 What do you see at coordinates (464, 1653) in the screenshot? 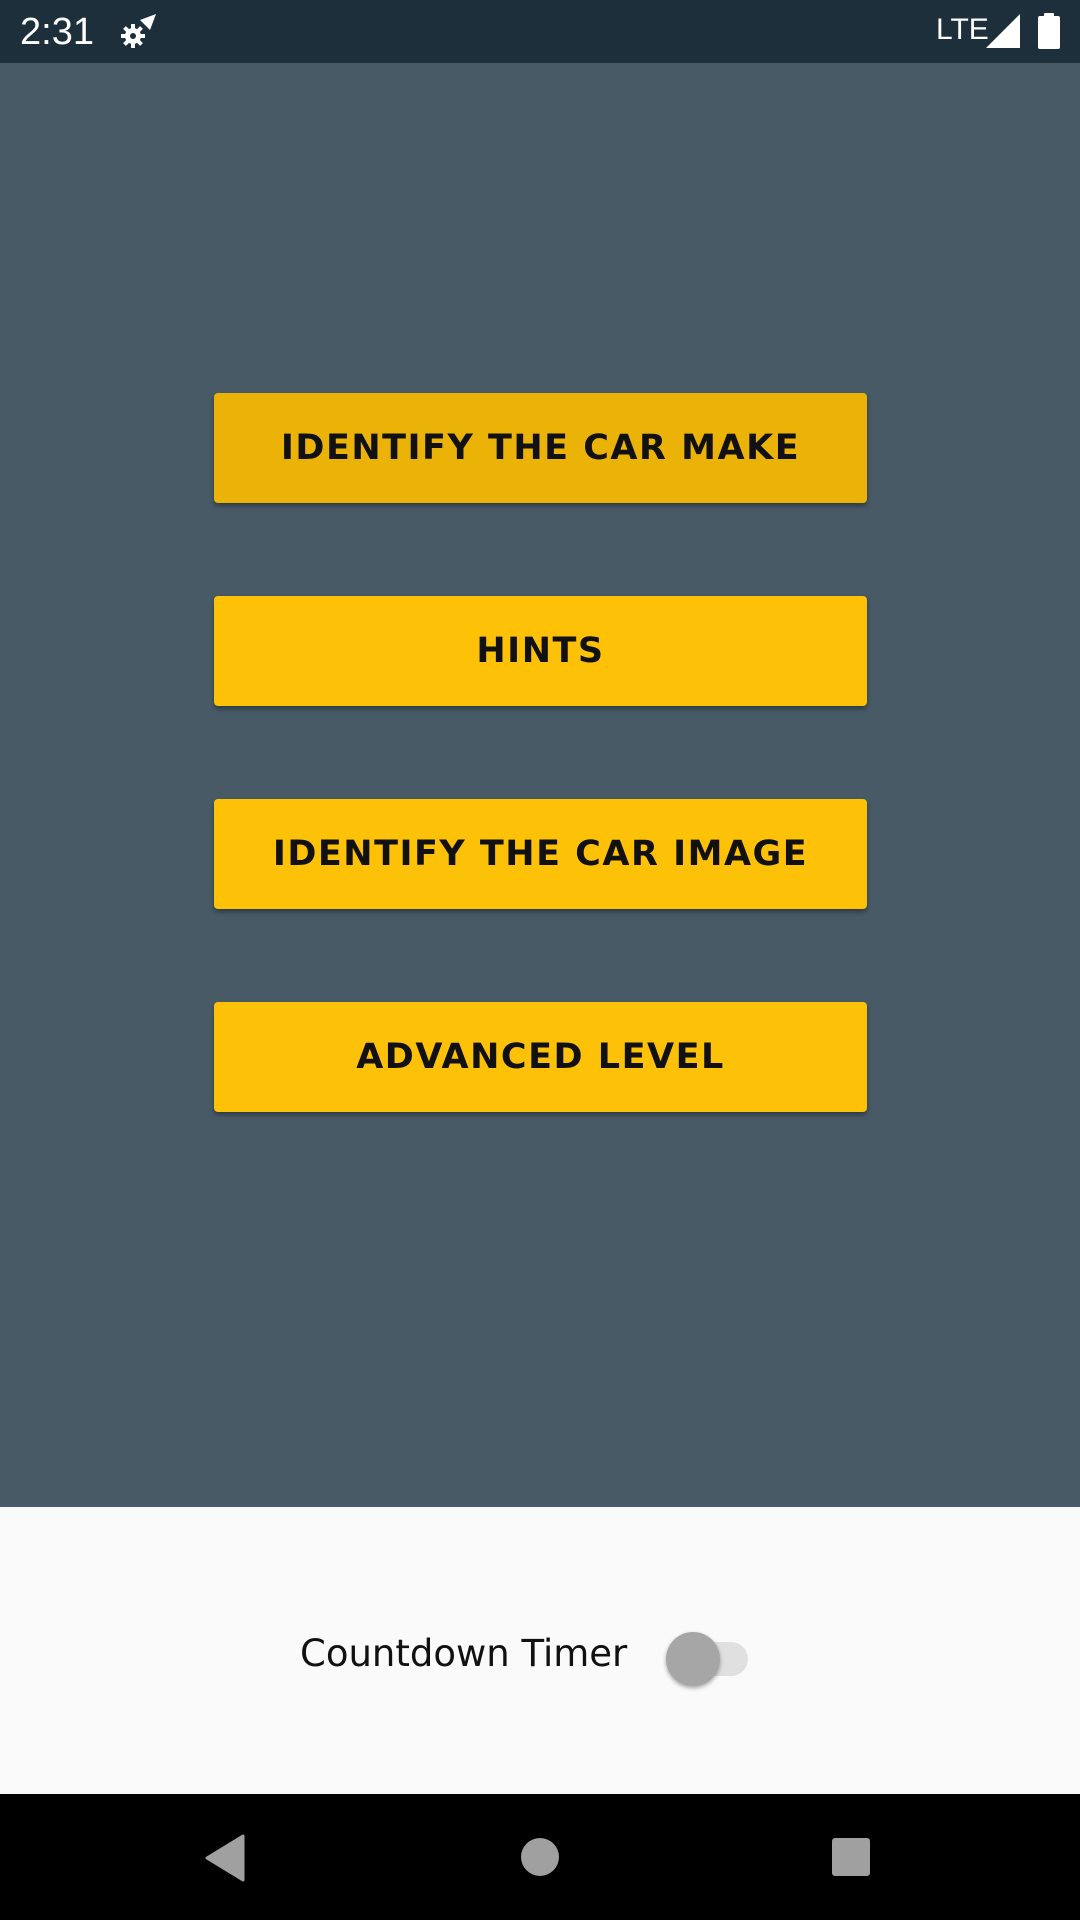
I see `countdown-timer-label: Countdown Timer` at bounding box center [464, 1653].